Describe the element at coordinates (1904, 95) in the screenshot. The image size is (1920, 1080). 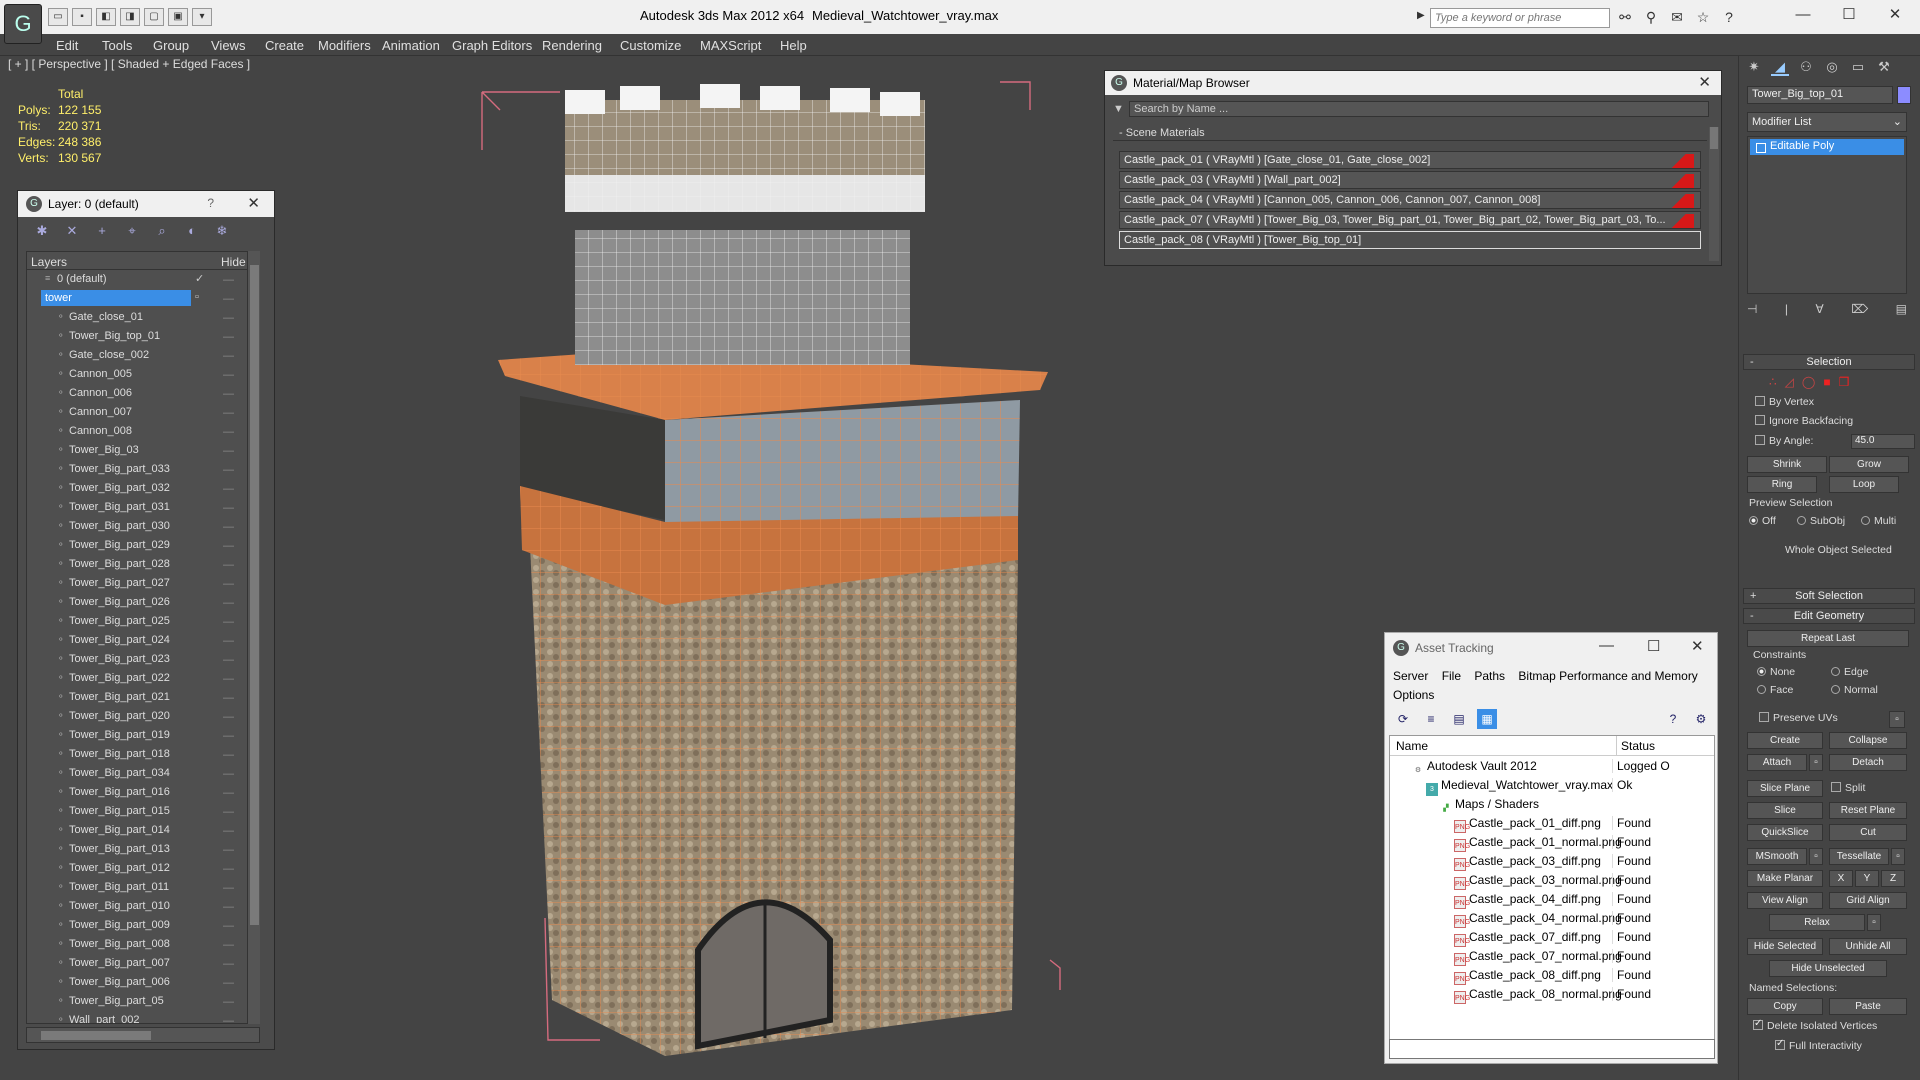
I see `object-color-swatch` at that location.